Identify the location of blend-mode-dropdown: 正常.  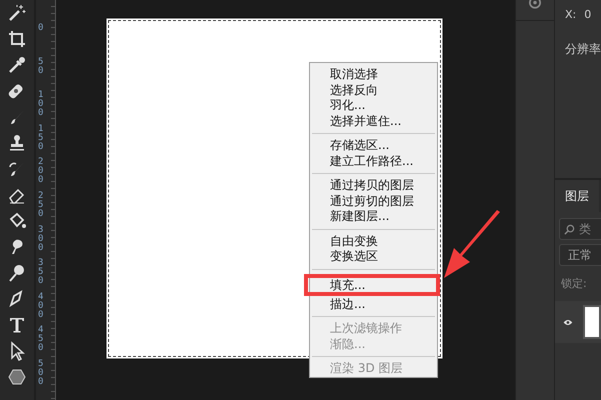
(580, 255).